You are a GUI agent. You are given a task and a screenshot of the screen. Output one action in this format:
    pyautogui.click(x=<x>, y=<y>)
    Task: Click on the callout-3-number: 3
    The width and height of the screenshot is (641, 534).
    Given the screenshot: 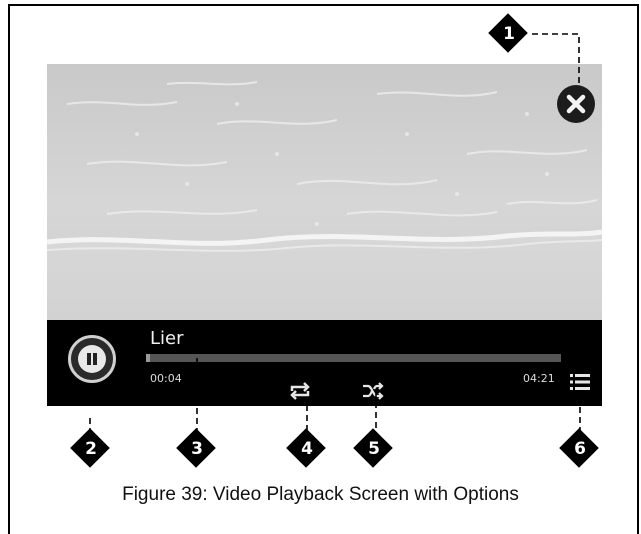 What is the action you would take?
    pyautogui.click(x=197, y=449)
    